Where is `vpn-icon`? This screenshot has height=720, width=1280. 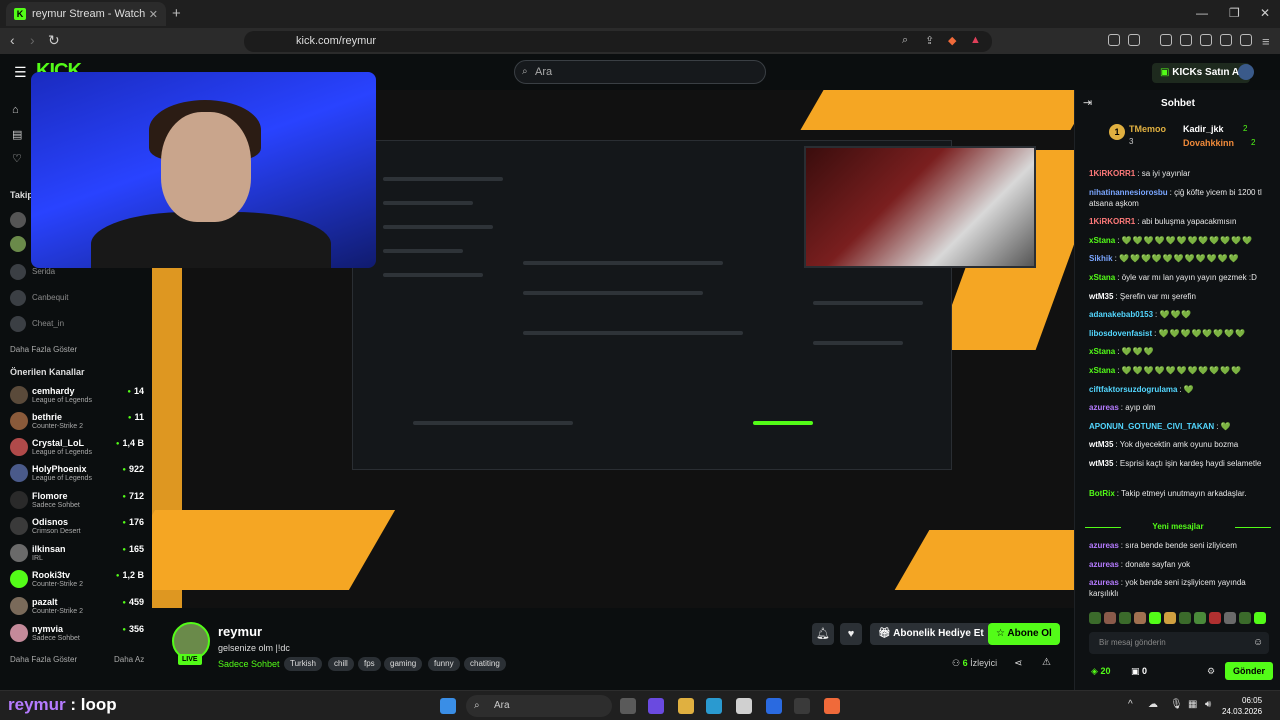
vpn-icon is located at coordinates (1246, 40).